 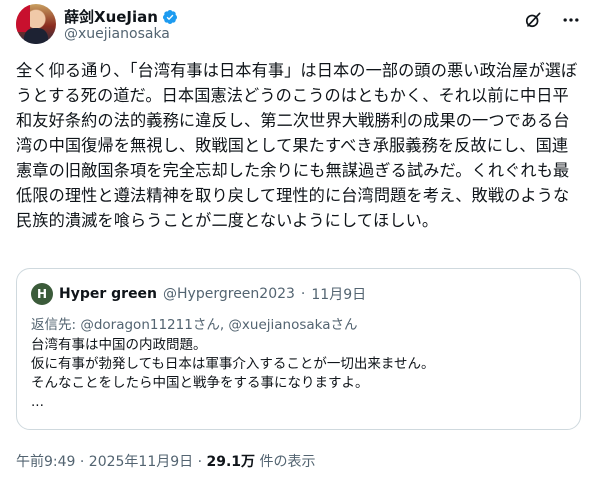 I want to click on quoted-author-avatar: H, so click(x=42, y=294).